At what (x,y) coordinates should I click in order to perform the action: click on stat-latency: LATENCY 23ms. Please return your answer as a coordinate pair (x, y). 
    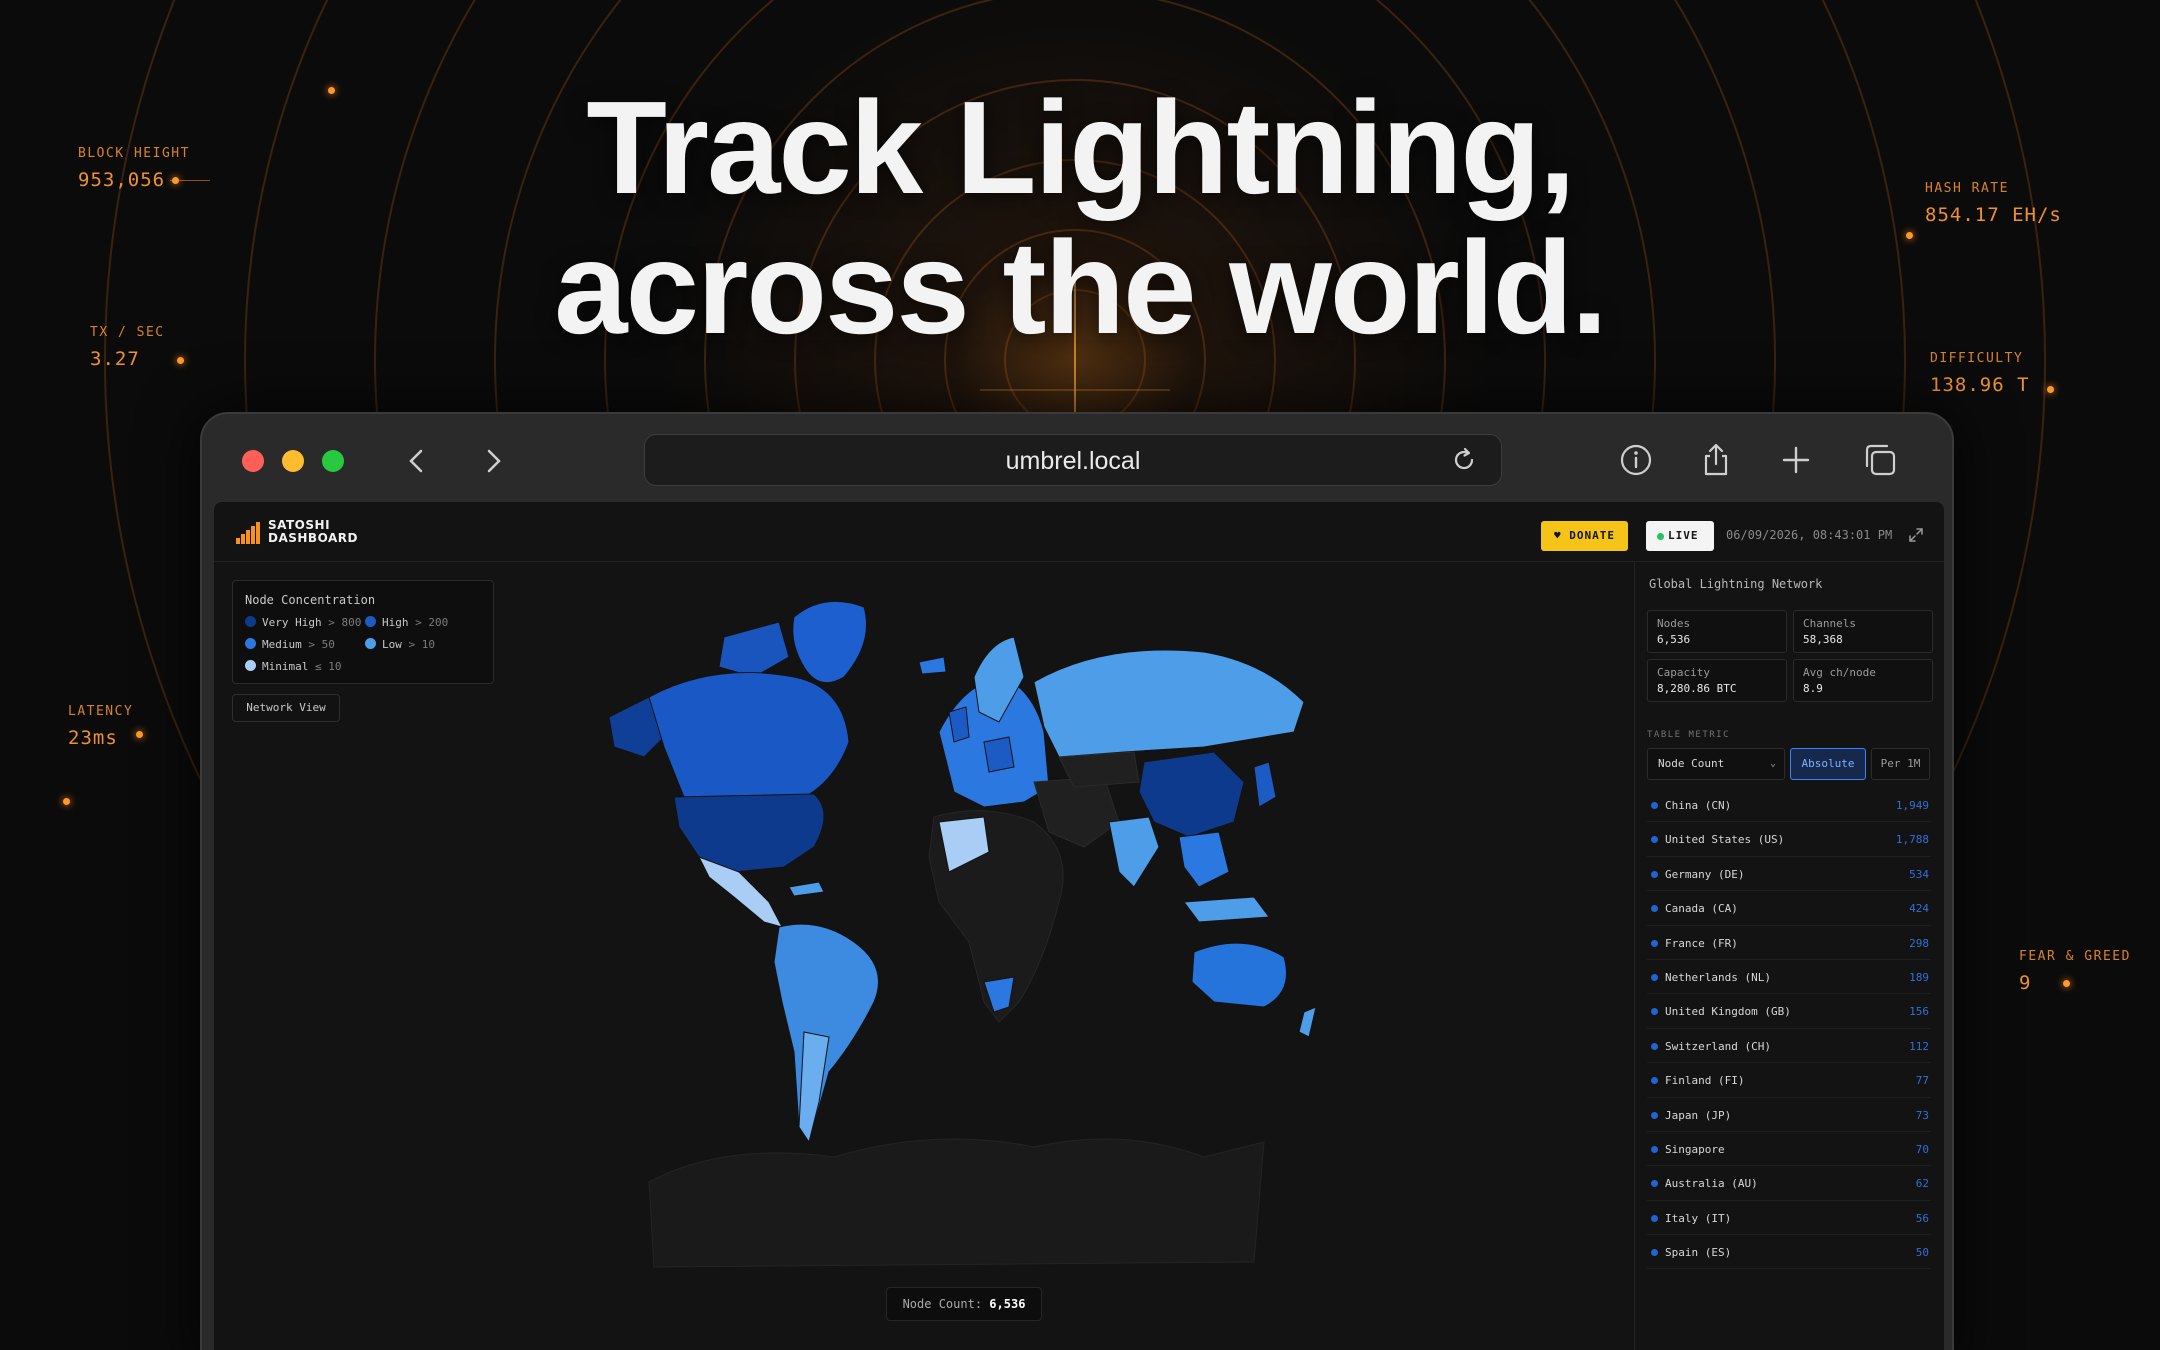
    Looking at the image, I should click on (100, 726).